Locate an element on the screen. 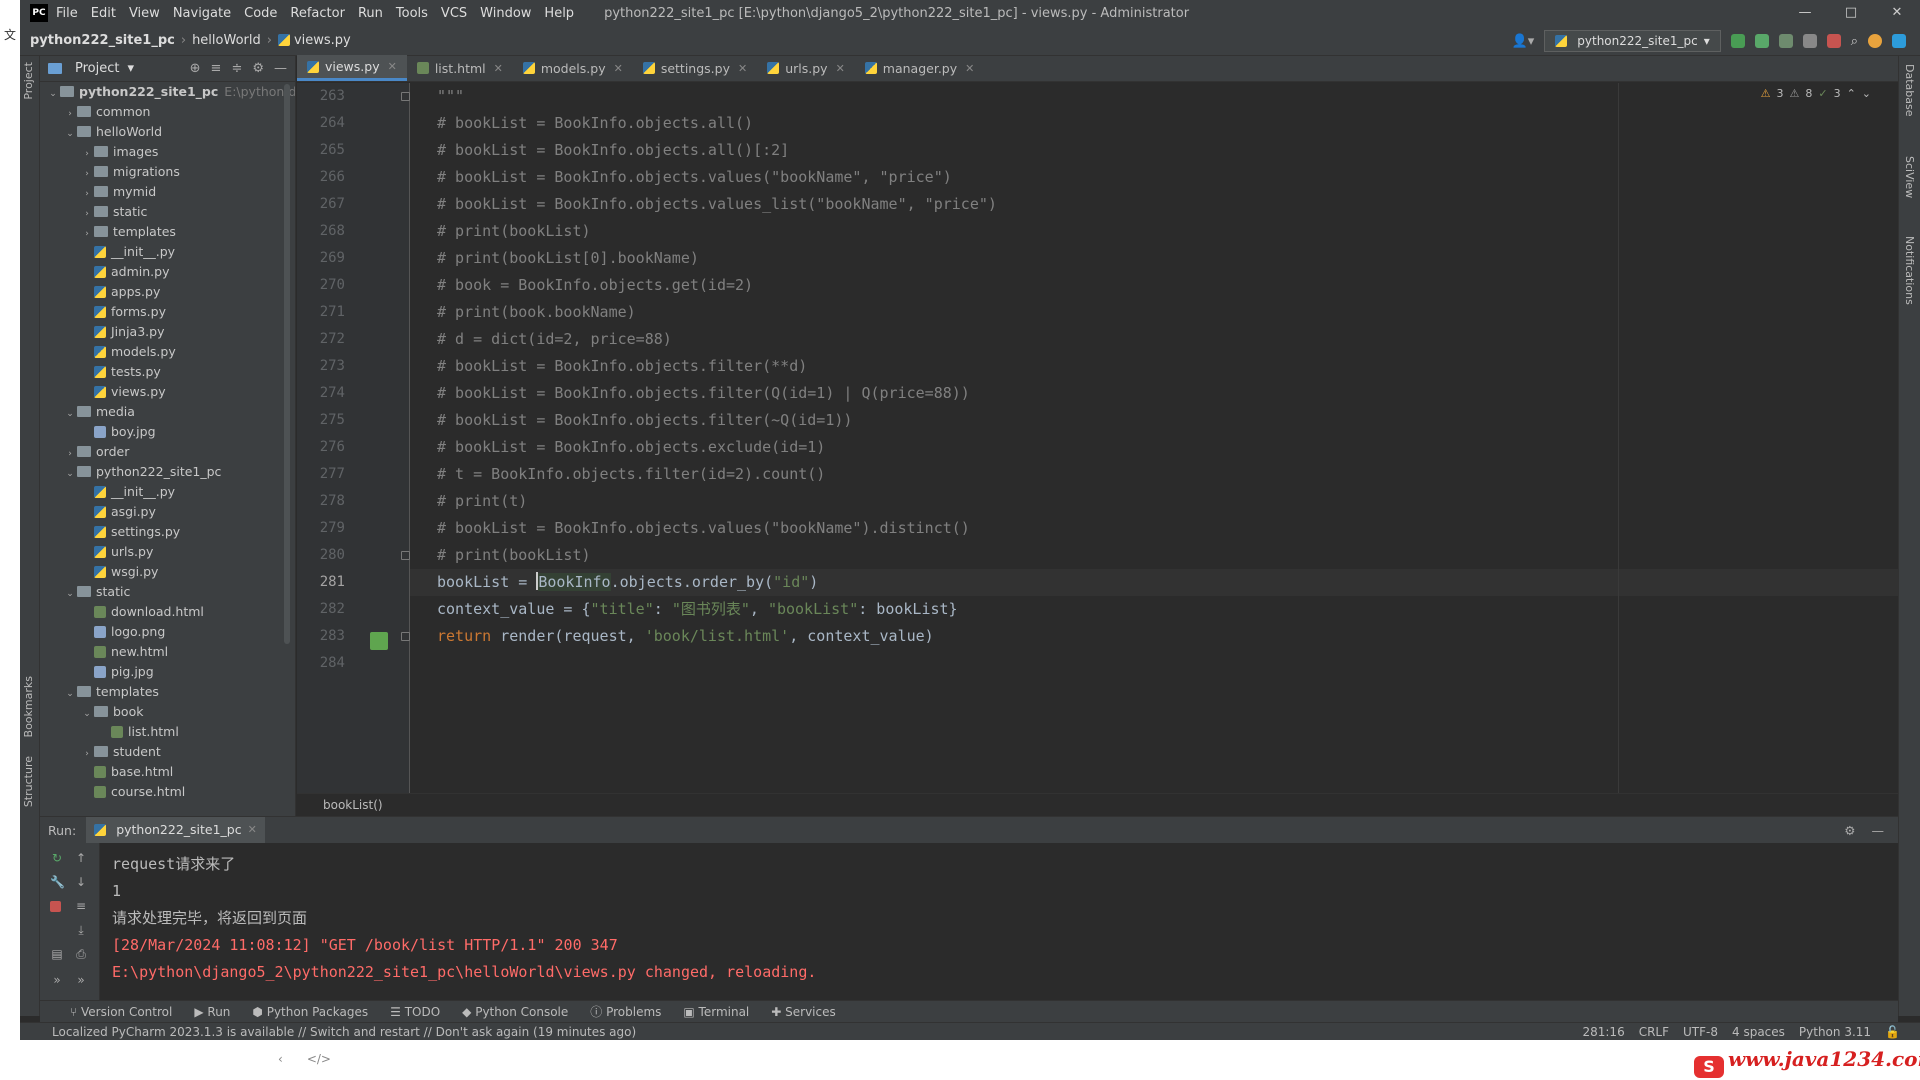  tree-item: › images is located at coordinates (167, 152).